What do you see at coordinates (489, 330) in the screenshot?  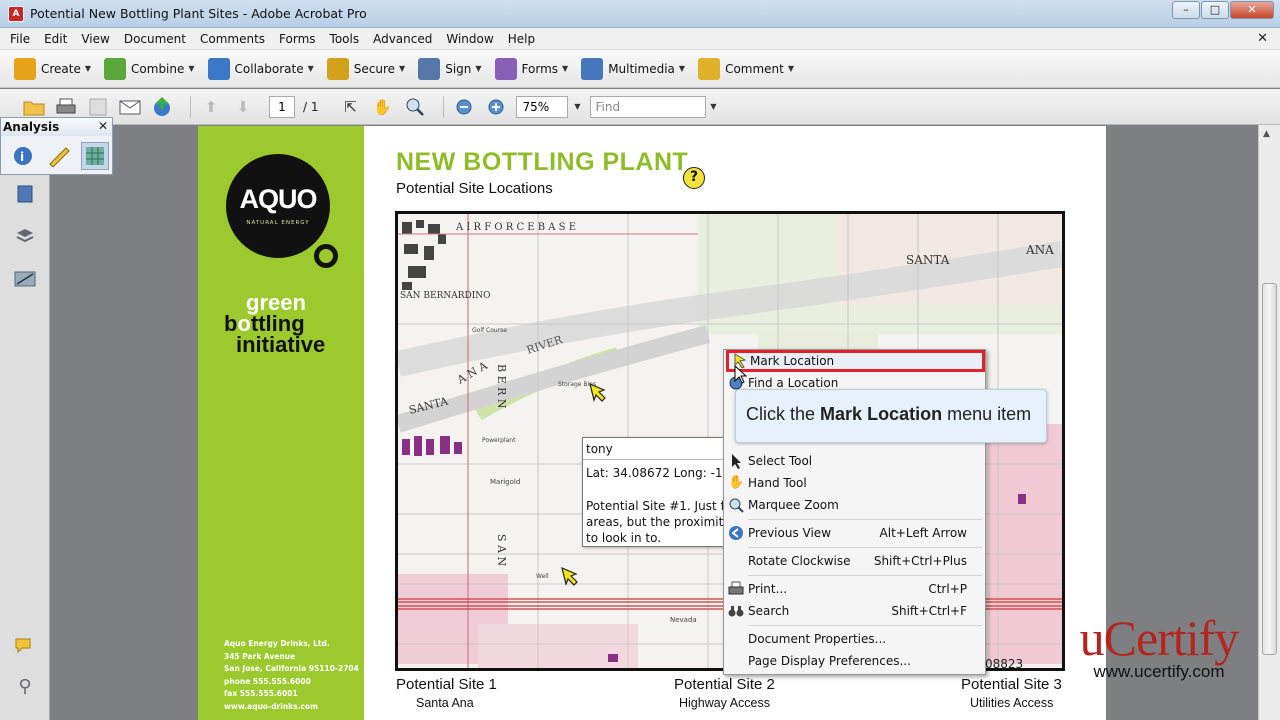 I see `map-label-golf: Golf Course` at bounding box center [489, 330].